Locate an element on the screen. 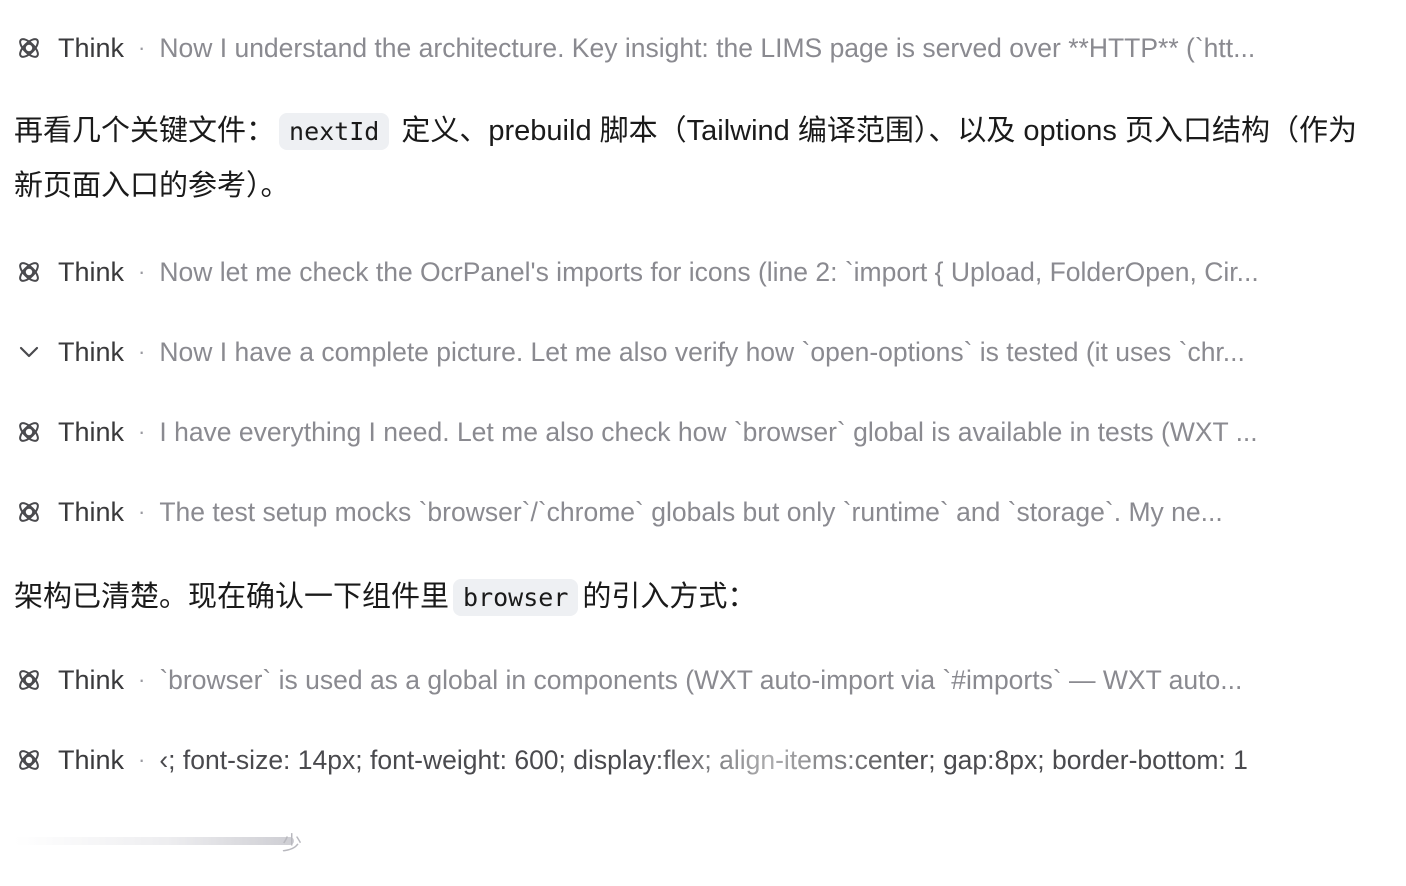  inline-code: browser is located at coordinates (516, 597).